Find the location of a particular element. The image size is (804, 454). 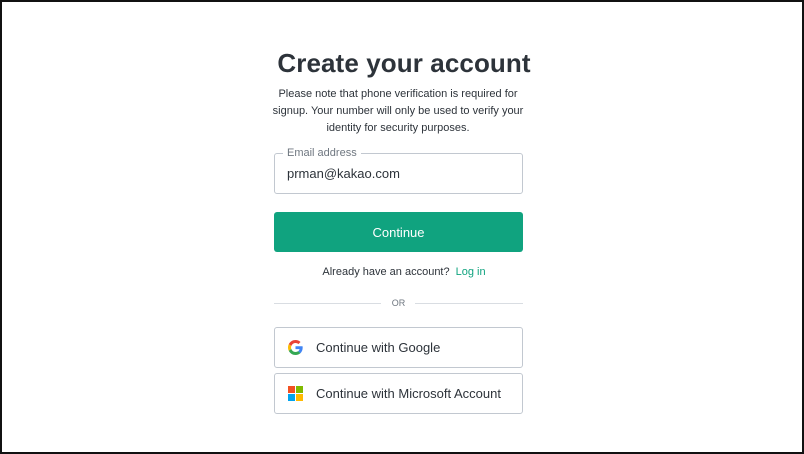

login-prompt-line: Already have an account? Log in is located at coordinates (403, 272).